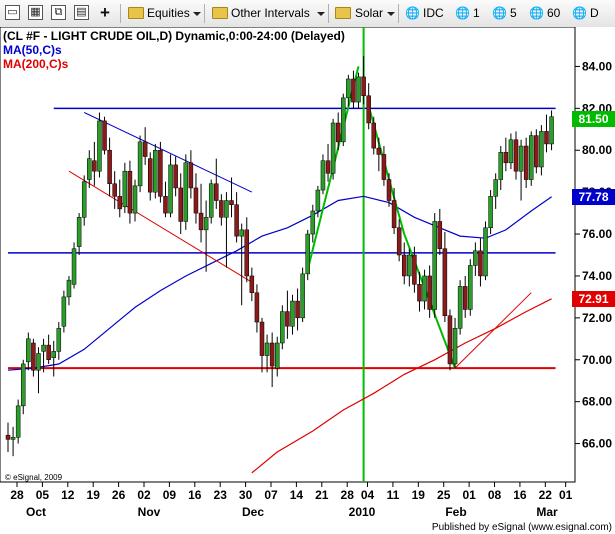 The height and width of the screenshot is (534, 615). Describe the element at coordinates (253, 512) in the screenshot. I see `x-month-label: Dec` at that location.